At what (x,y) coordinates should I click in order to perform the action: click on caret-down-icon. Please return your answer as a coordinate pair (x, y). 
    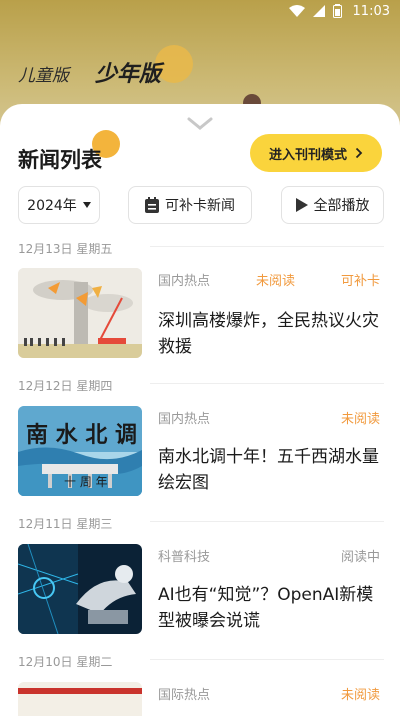
    Looking at the image, I should click on (86, 205).